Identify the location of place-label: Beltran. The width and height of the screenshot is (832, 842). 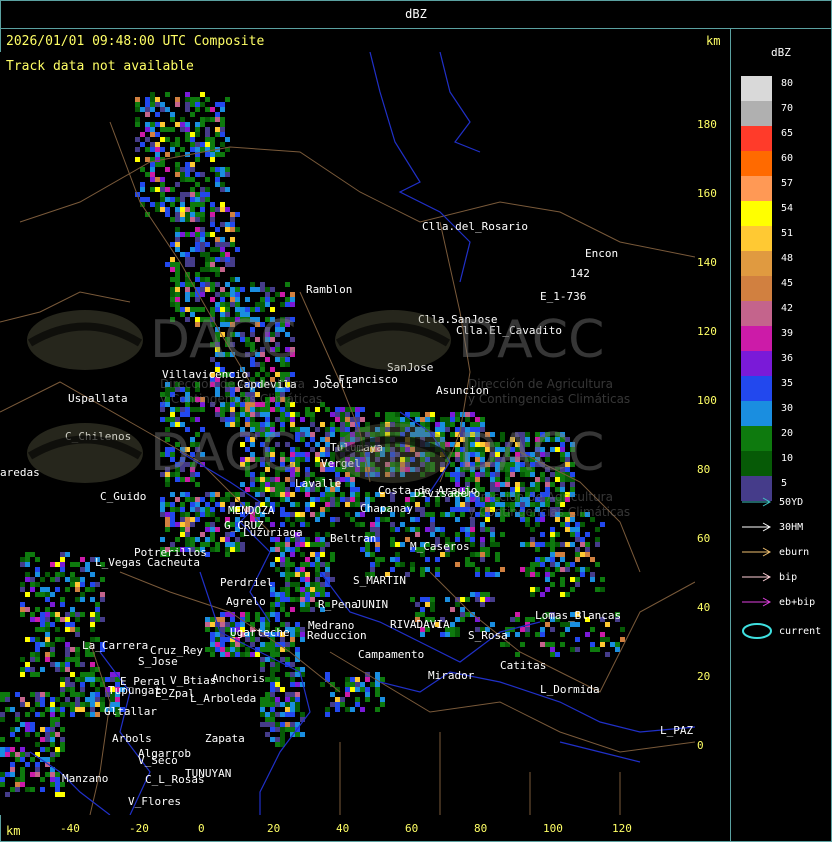
(353, 538).